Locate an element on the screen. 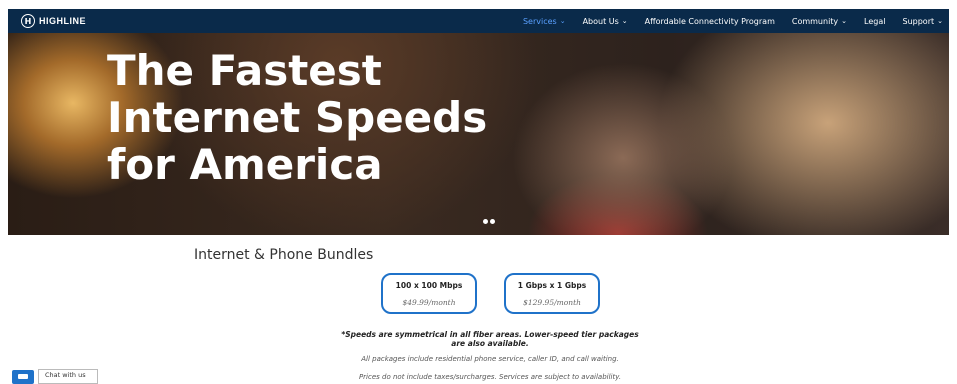  hero-line-2: Internet Speeds is located at coordinates (297, 117).